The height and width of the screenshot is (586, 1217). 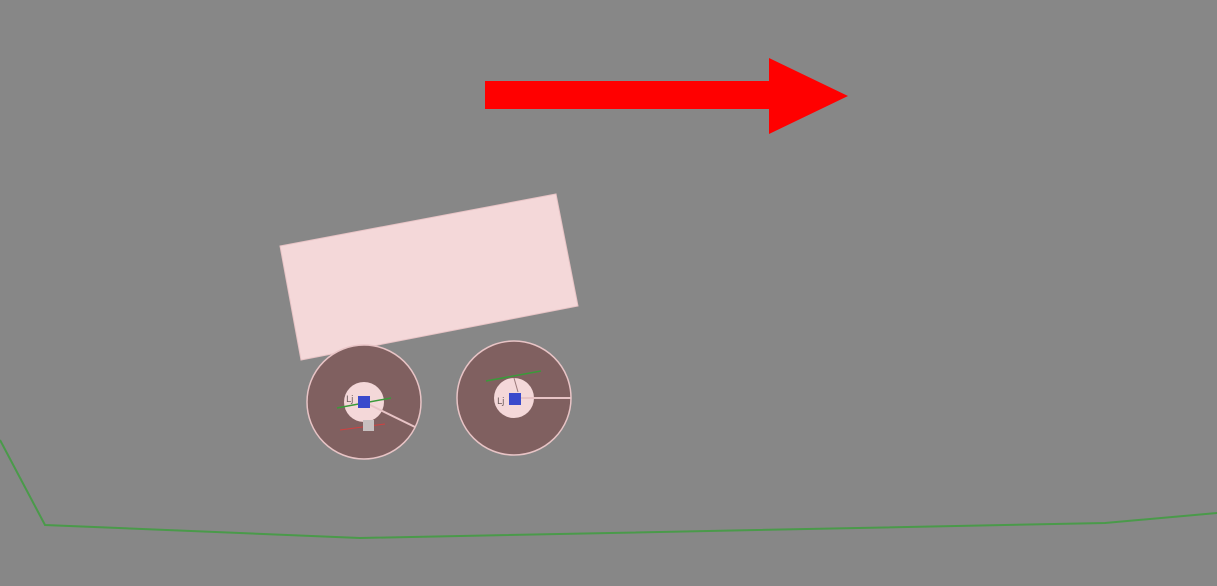 I want to click on rear-wheel: Lj, so click(x=364, y=402).